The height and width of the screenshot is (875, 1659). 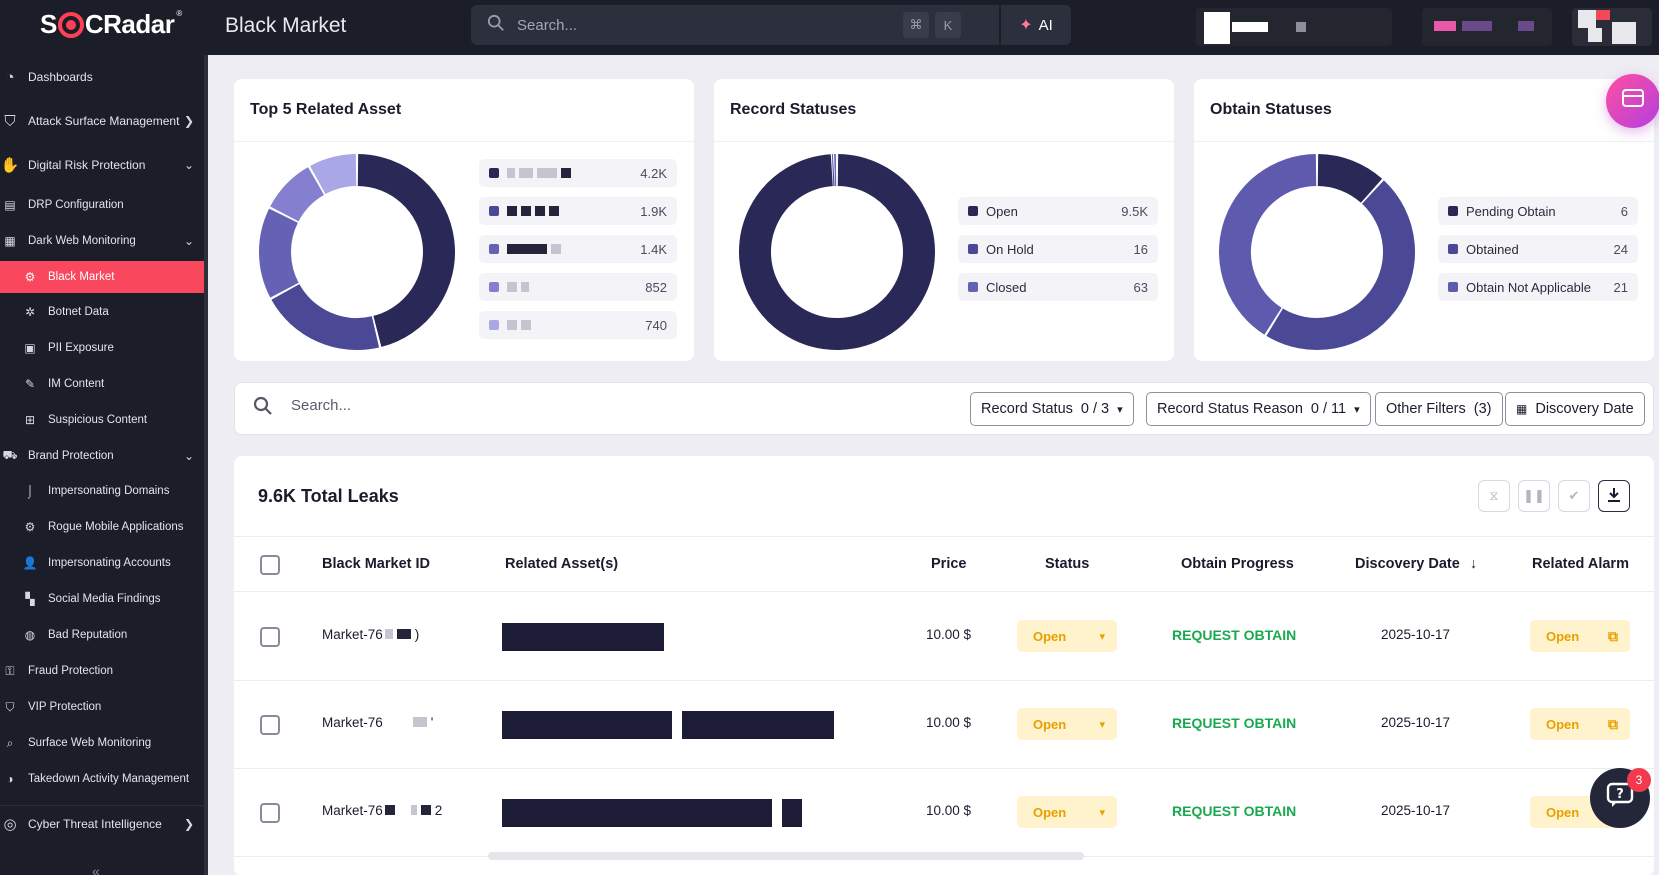 What do you see at coordinates (1632, 101) in the screenshot?
I see `floating-action-button` at bounding box center [1632, 101].